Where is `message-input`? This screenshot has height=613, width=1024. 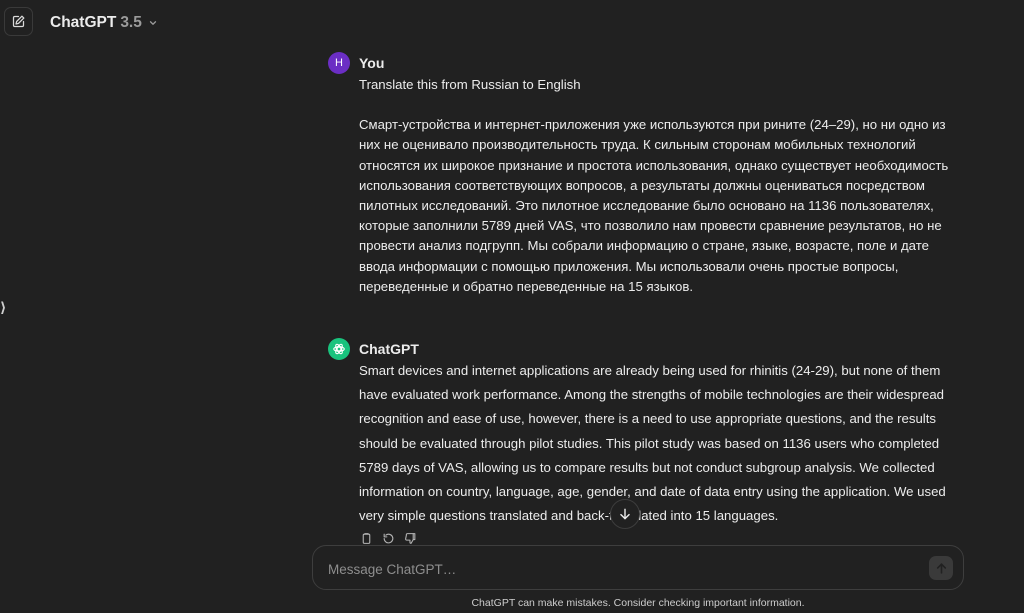 message-input is located at coordinates (618, 569).